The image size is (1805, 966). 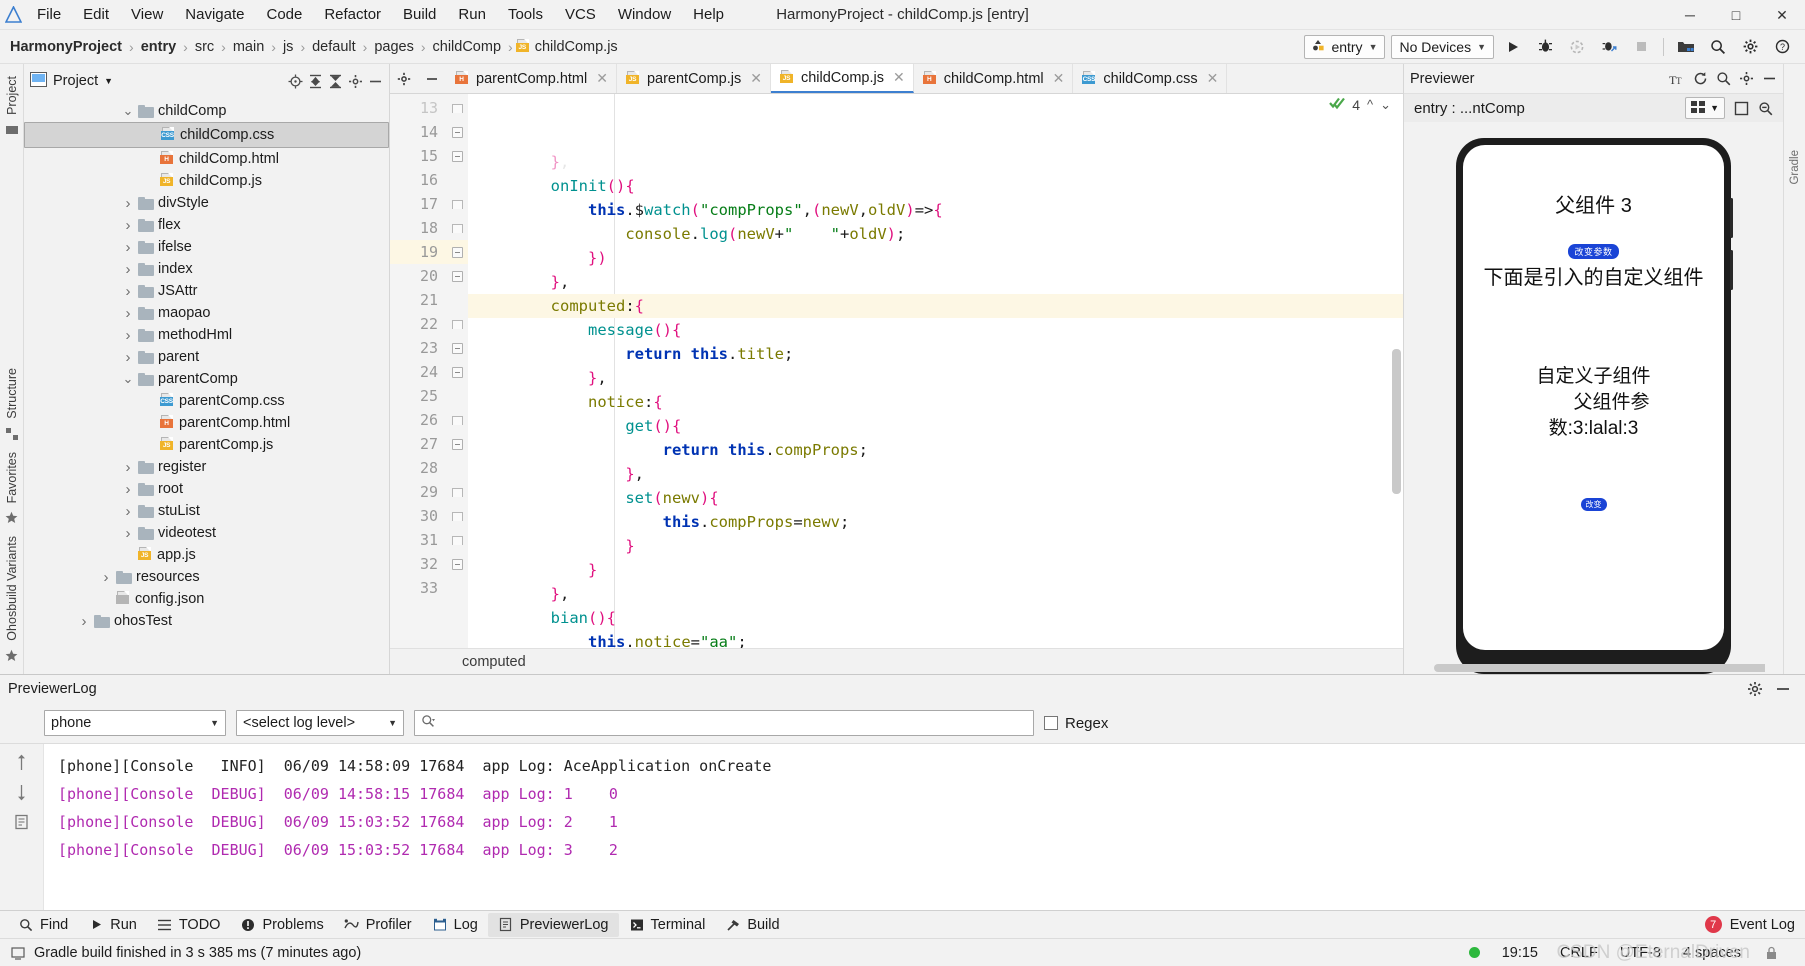 I want to click on preview-change-button: 改变, so click(x=1593, y=504).